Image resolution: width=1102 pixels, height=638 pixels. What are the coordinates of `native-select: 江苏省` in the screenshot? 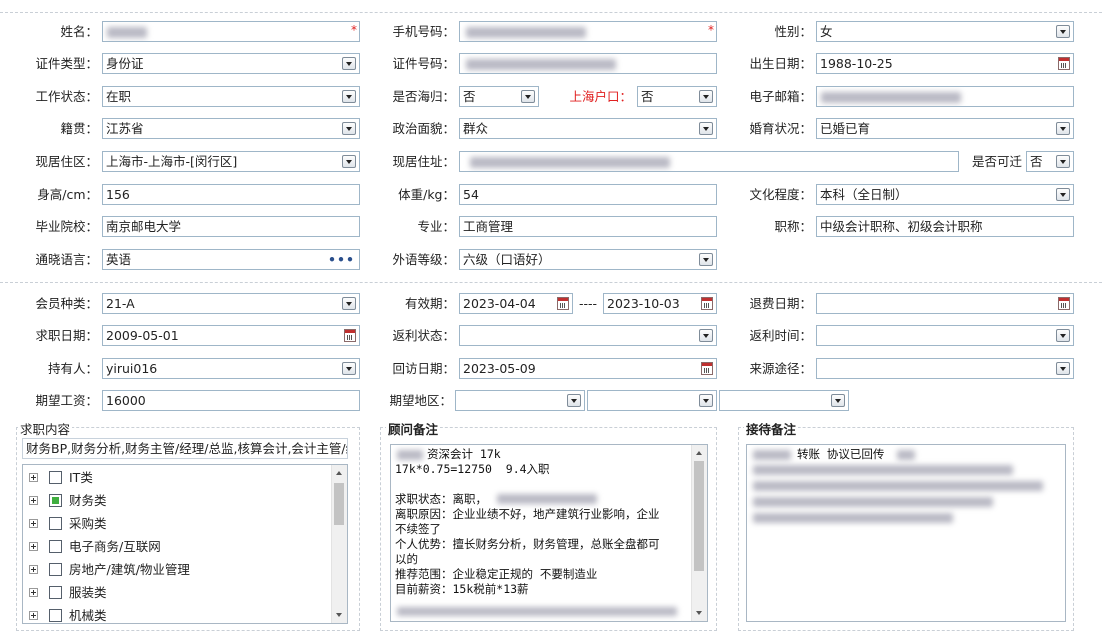 It's located at (231, 128).